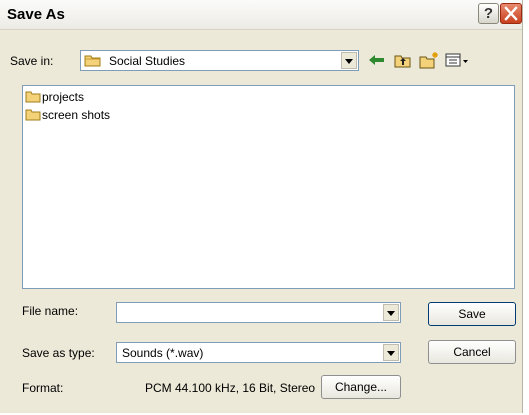 The image size is (529, 415). What do you see at coordinates (36, 14) in the screenshot?
I see `window-title: Save As` at bounding box center [36, 14].